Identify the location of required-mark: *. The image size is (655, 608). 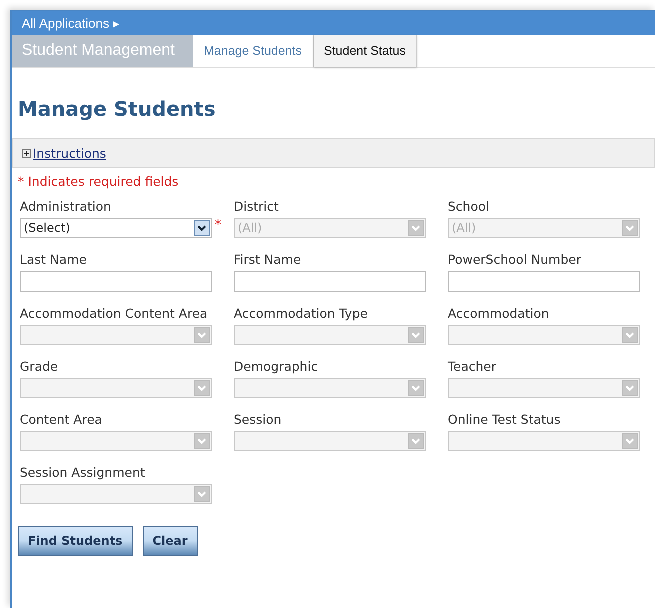
(218, 225).